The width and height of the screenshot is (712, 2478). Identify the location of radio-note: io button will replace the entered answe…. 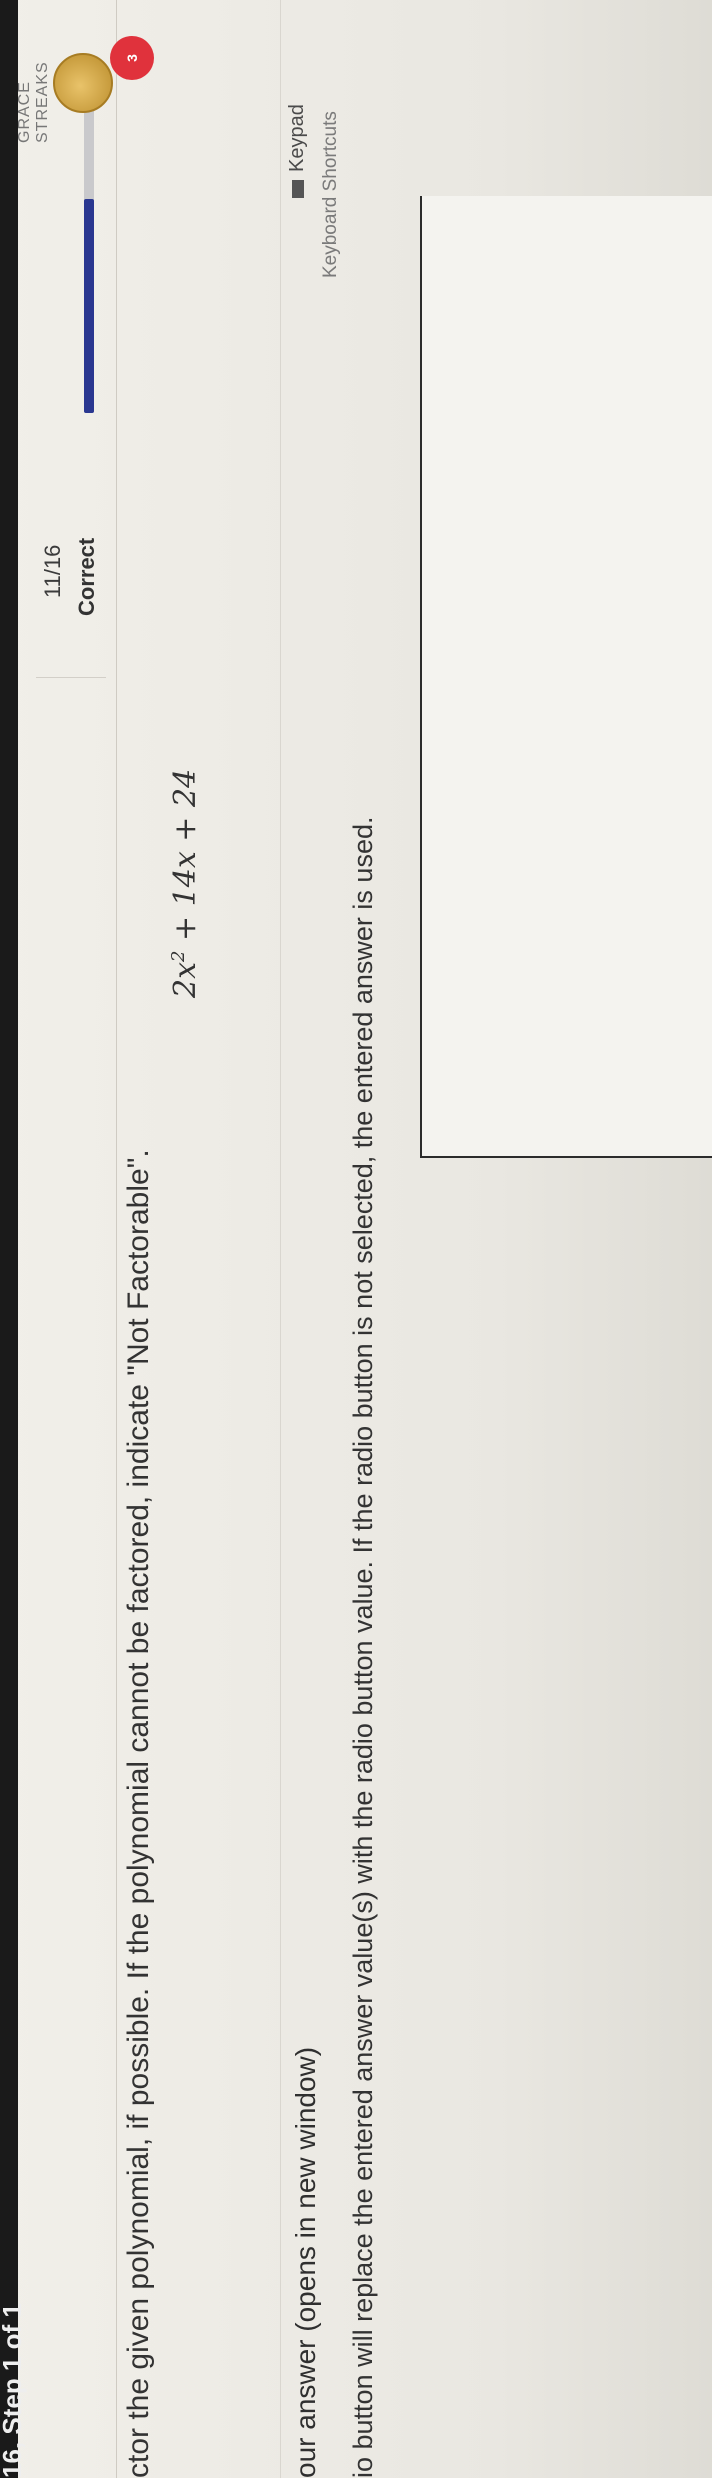
(363, 1647).